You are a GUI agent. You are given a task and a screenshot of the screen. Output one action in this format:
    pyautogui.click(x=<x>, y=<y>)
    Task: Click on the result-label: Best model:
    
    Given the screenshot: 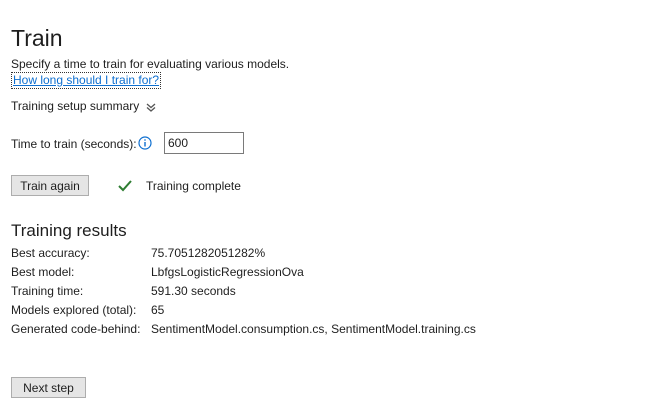 What is the action you would take?
    pyautogui.click(x=43, y=272)
    